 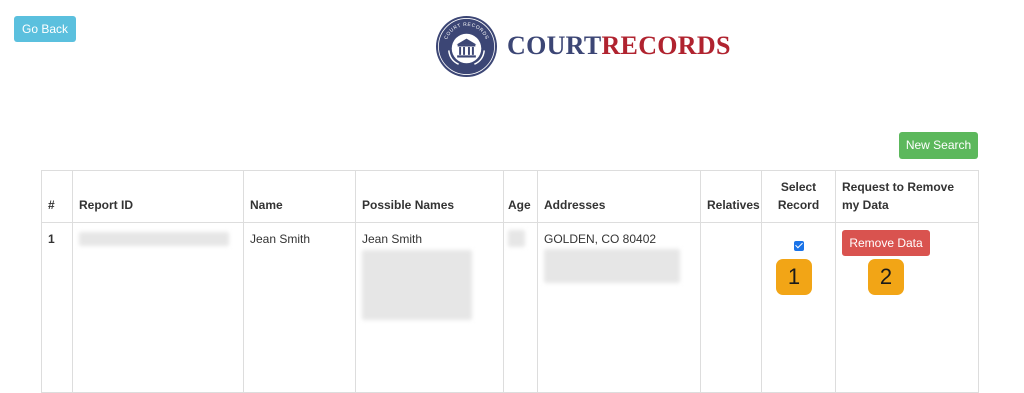 What do you see at coordinates (299, 196) in the screenshot?
I see `header-name: Name` at bounding box center [299, 196].